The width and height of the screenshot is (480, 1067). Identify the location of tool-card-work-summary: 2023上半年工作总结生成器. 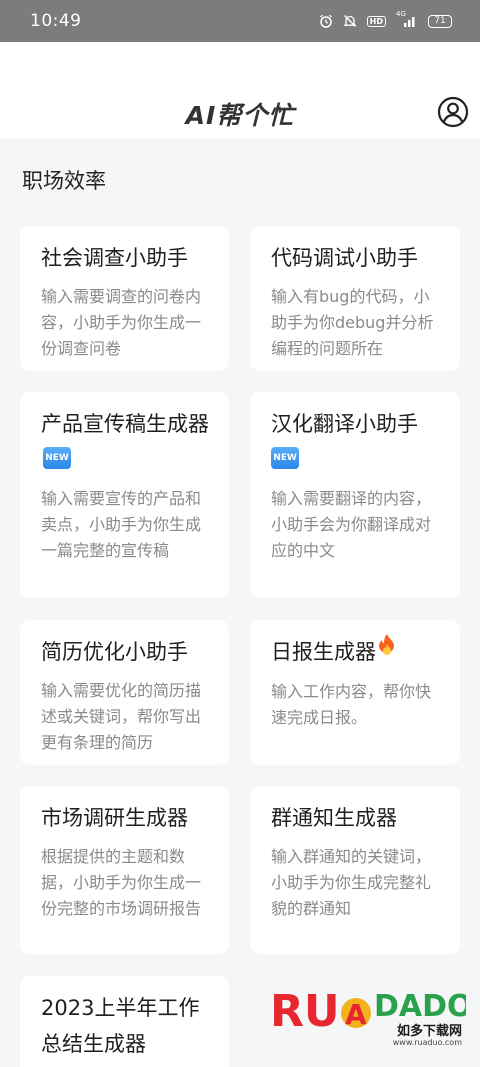
(124, 1021).